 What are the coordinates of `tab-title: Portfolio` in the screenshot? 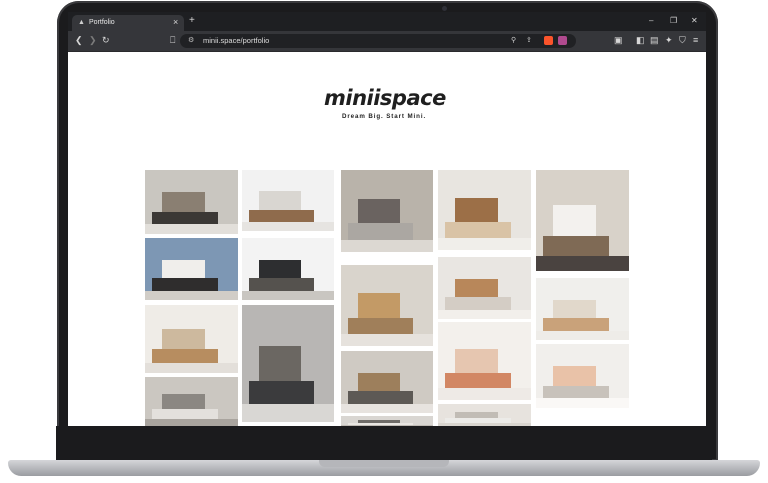 It's located at (102, 22).